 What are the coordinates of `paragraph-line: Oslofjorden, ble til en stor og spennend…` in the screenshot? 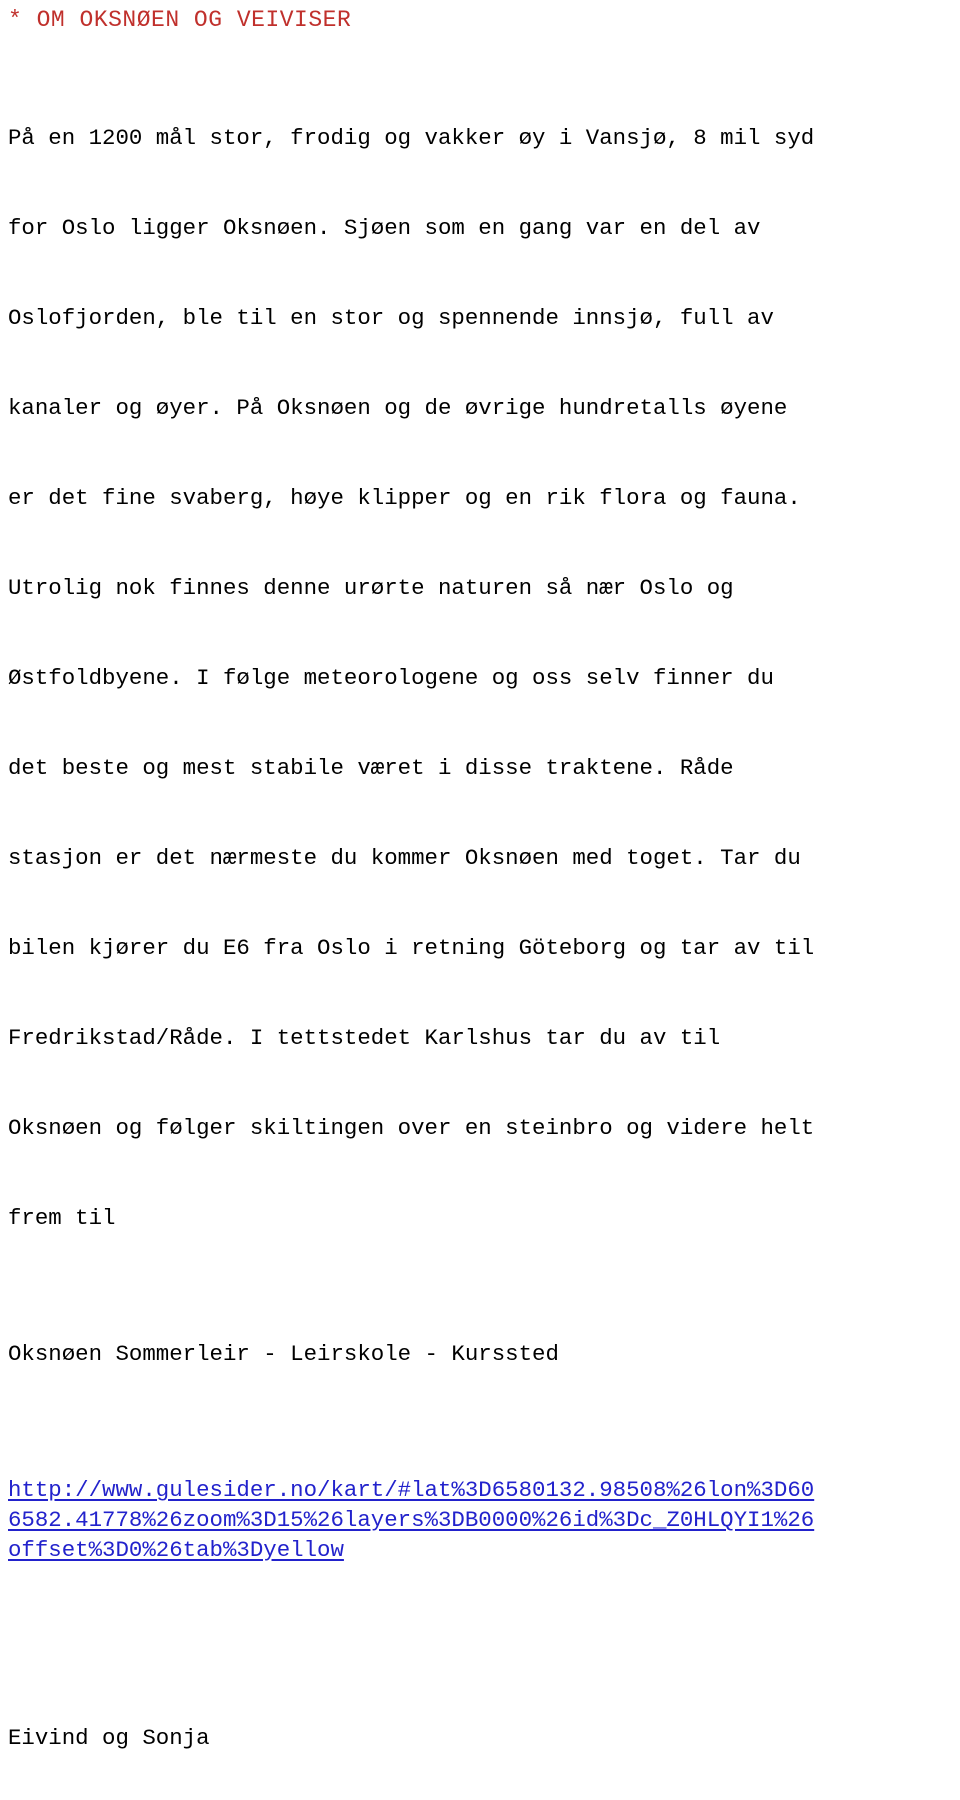 It's located at (391, 318).